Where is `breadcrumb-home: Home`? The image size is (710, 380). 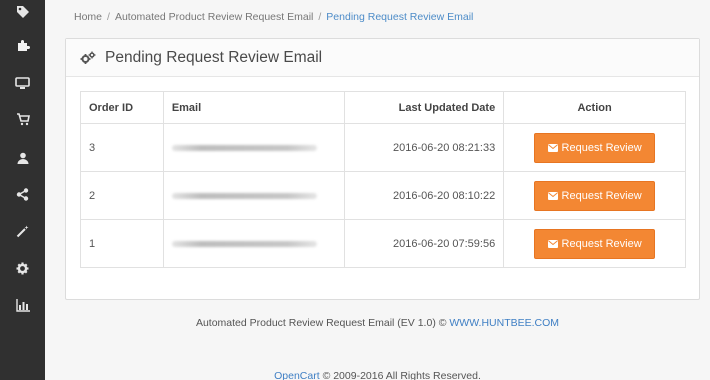
breadcrumb-home: Home is located at coordinates (88, 17).